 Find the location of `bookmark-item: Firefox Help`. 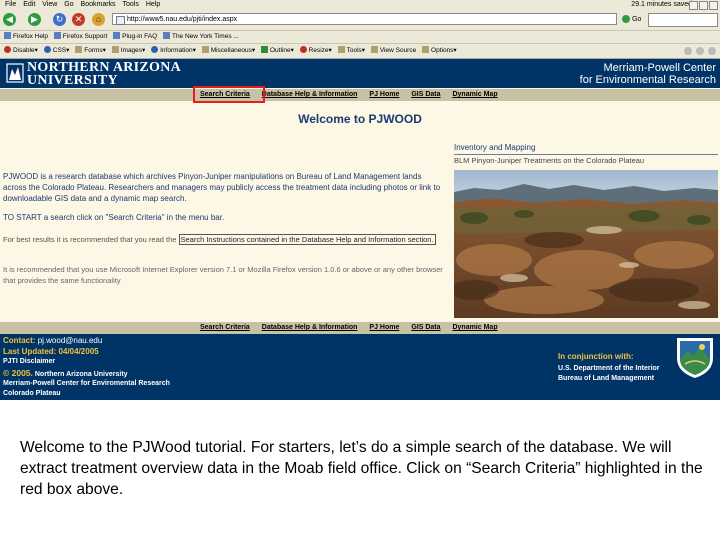

bookmark-item: Firefox Help is located at coordinates (26, 37).